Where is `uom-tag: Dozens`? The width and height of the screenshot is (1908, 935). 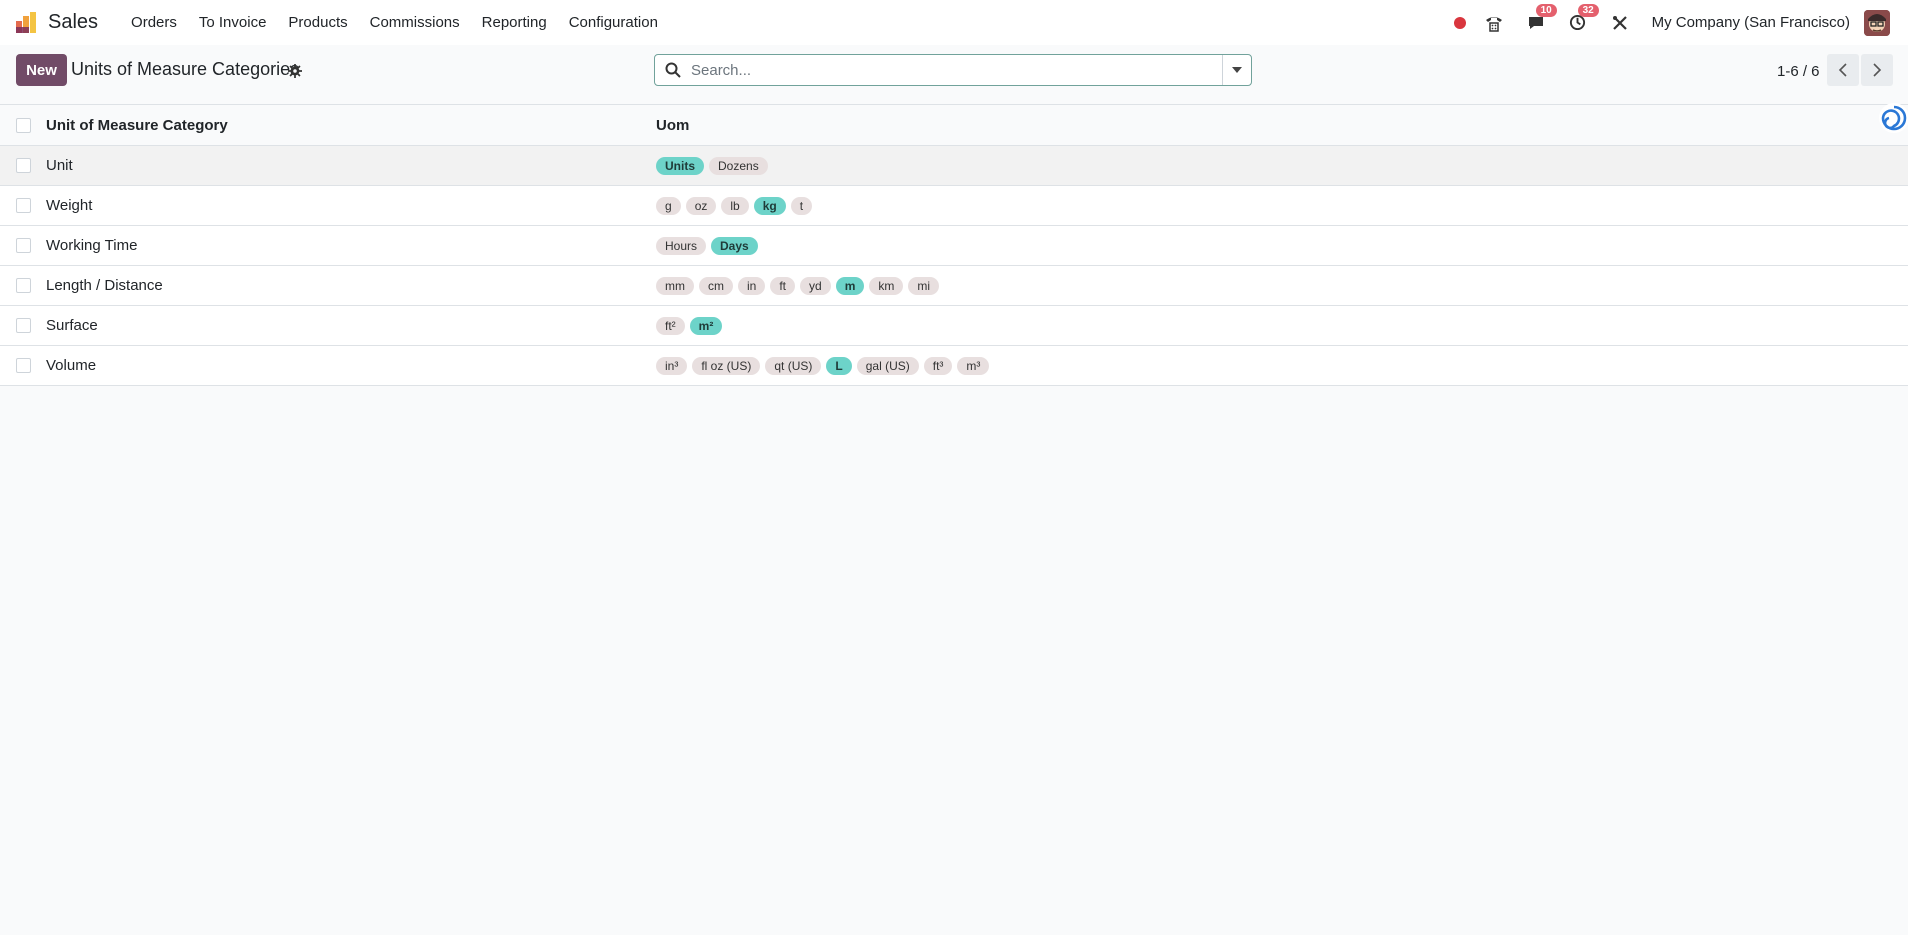 uom-tag: Dozens is located at coordinates (738, 165).